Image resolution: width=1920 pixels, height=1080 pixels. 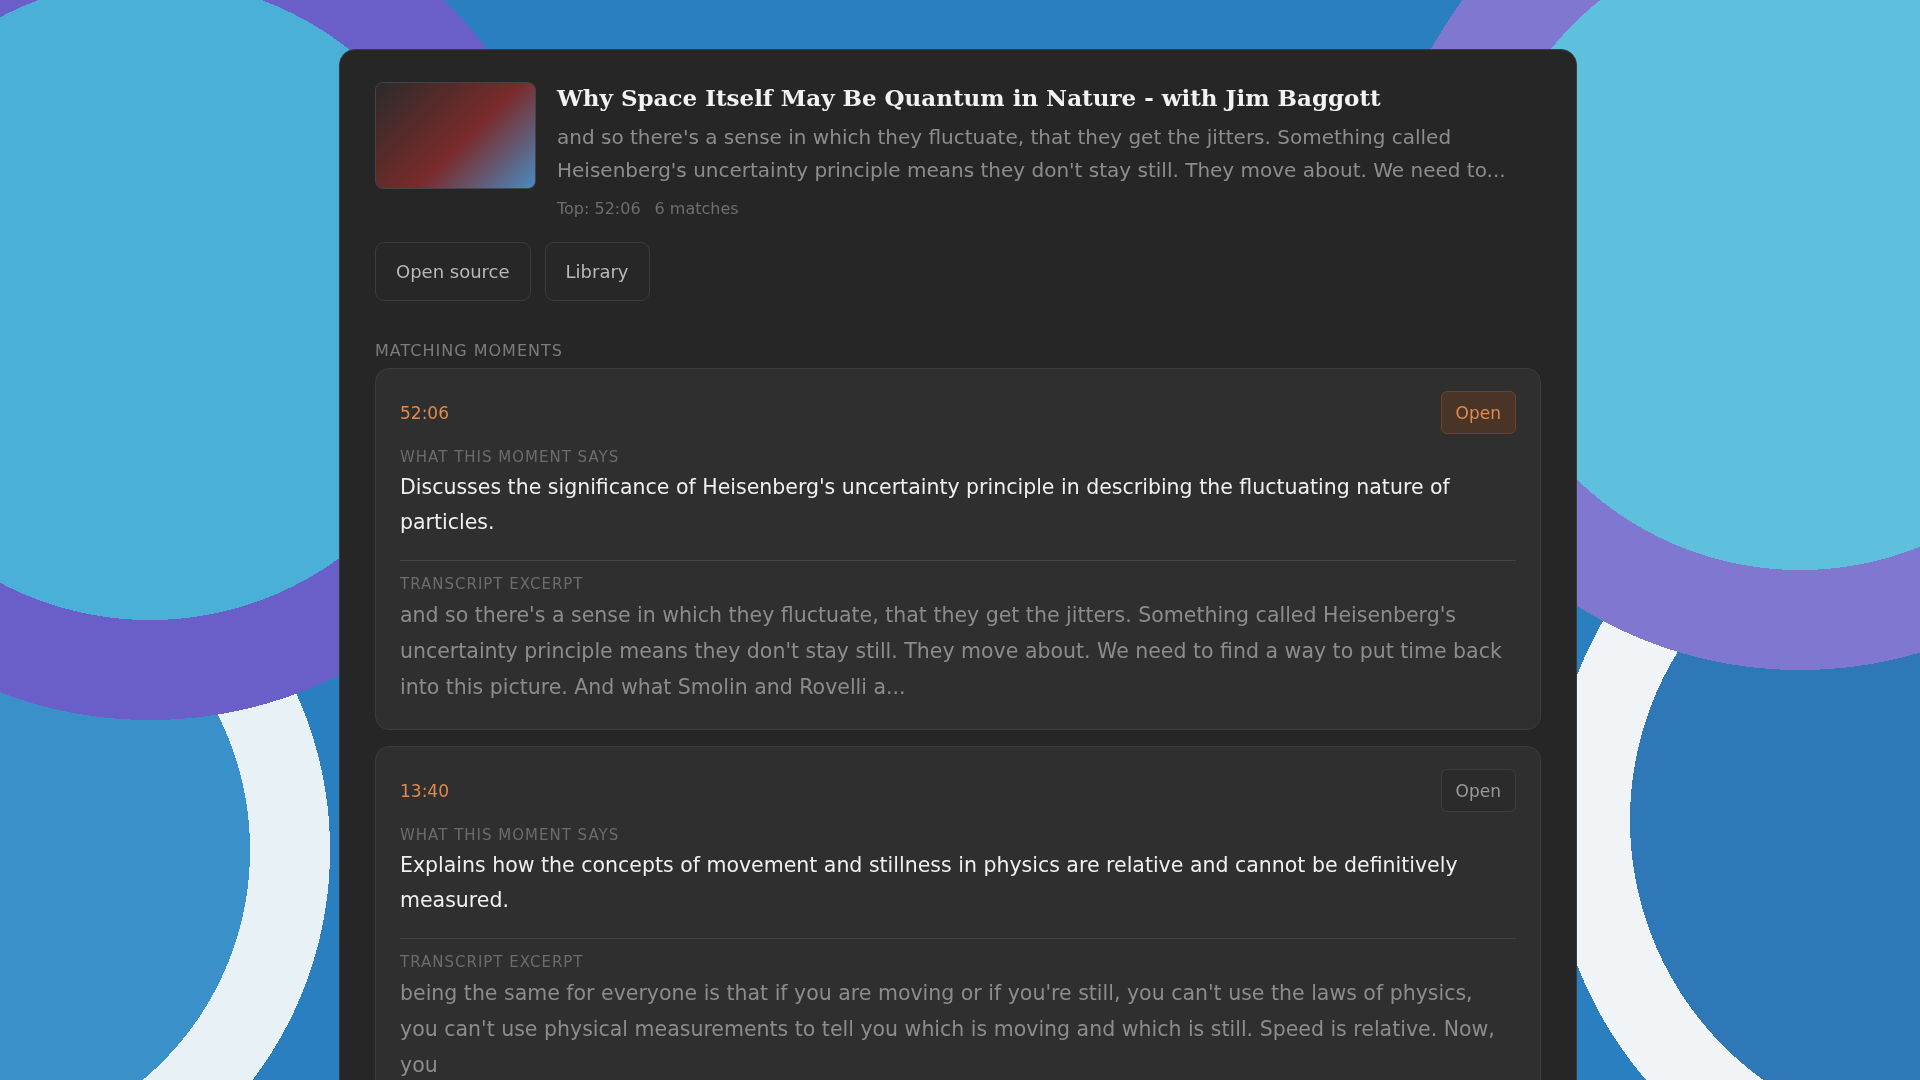 I want to click on timestamp: 13:40, so click(x=424, y=790).